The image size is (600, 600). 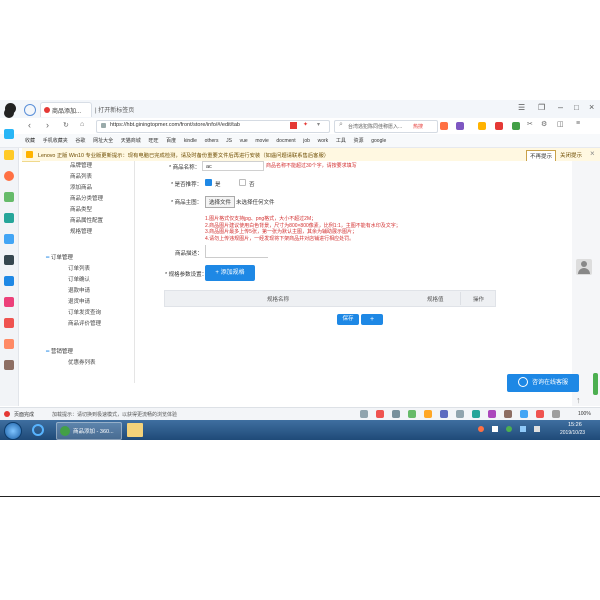 I want to click on bookmark-item: 手机收藏夹, so click(x=55, y=140).